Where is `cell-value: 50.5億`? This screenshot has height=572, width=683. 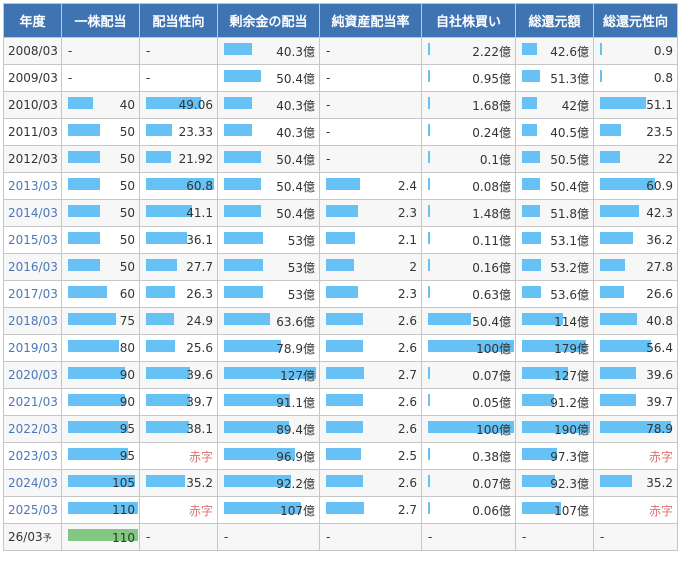 cell-value: 50.5億 is located at coordinates (569, 159).